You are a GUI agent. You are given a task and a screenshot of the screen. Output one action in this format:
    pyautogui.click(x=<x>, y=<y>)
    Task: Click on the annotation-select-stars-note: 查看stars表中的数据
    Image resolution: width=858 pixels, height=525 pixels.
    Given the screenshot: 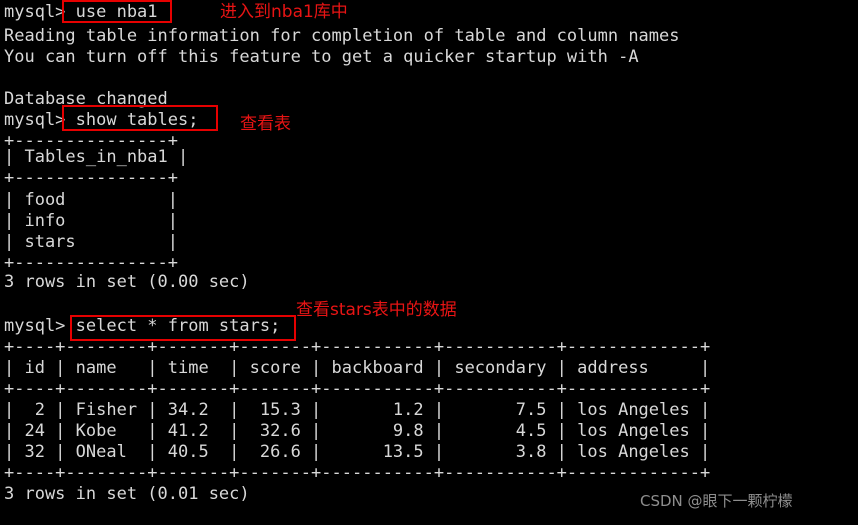 What is the action you would take?
    pyautogui.click(x=376, y=310)
    